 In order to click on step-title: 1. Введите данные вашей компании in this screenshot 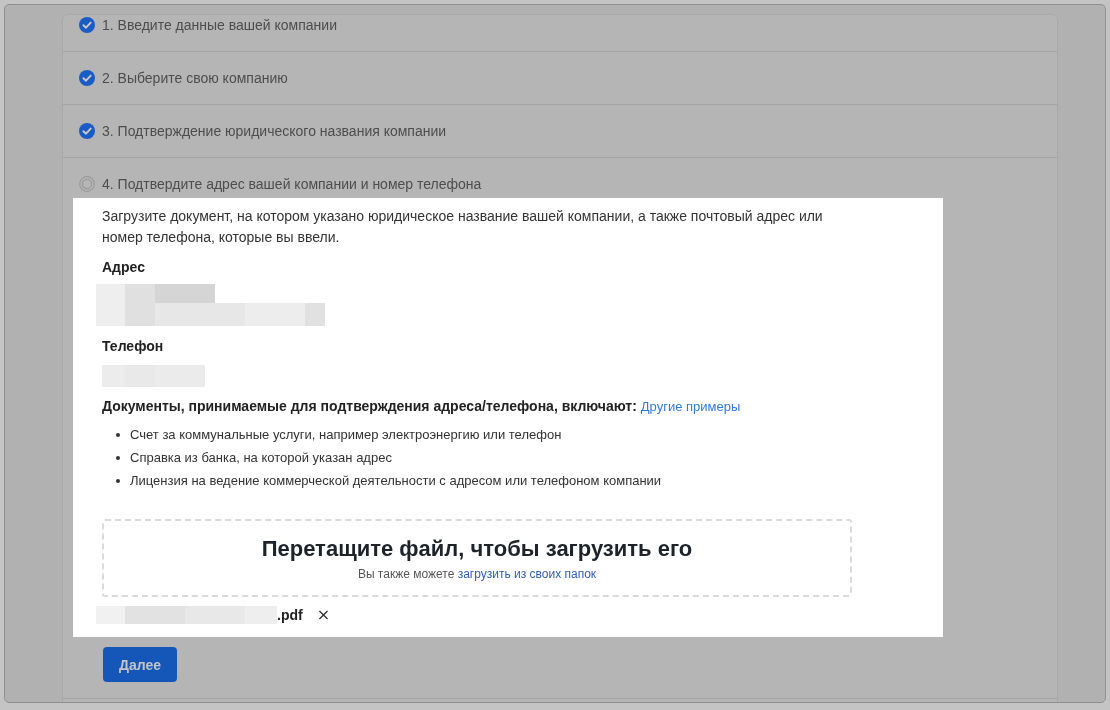, I will do `click(219, 25)`.